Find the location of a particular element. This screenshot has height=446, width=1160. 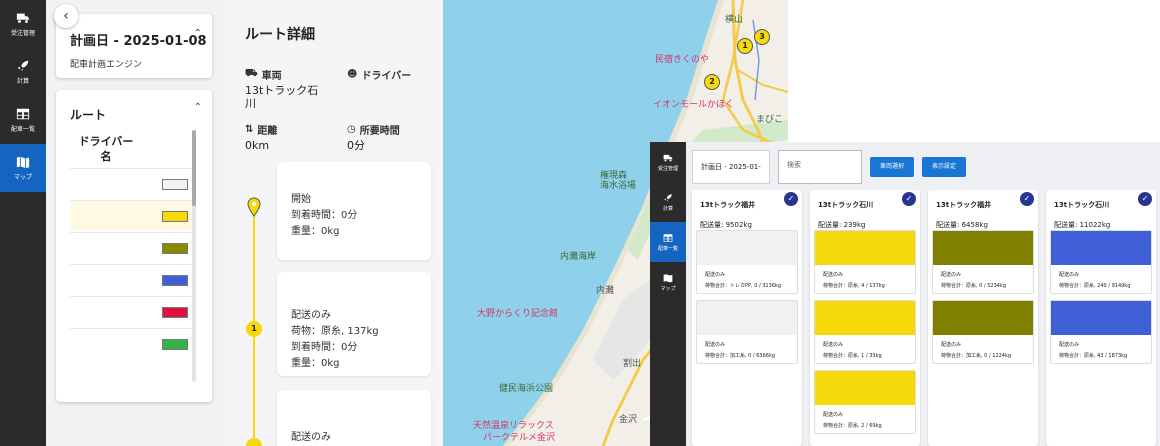

route-marker-3: 3 is located at coordinates (762, 37).